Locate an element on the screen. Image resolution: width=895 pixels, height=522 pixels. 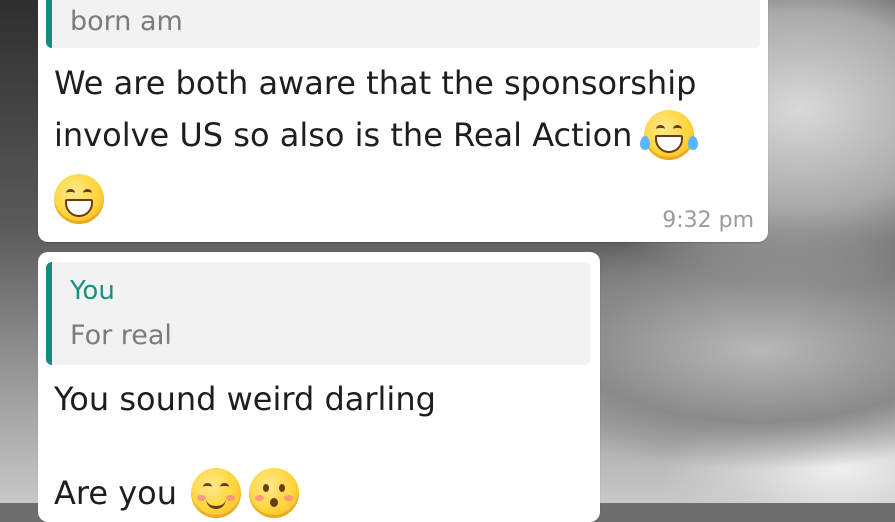
face-with-tears-of-joy-icon is located at coordinates (669, 135).